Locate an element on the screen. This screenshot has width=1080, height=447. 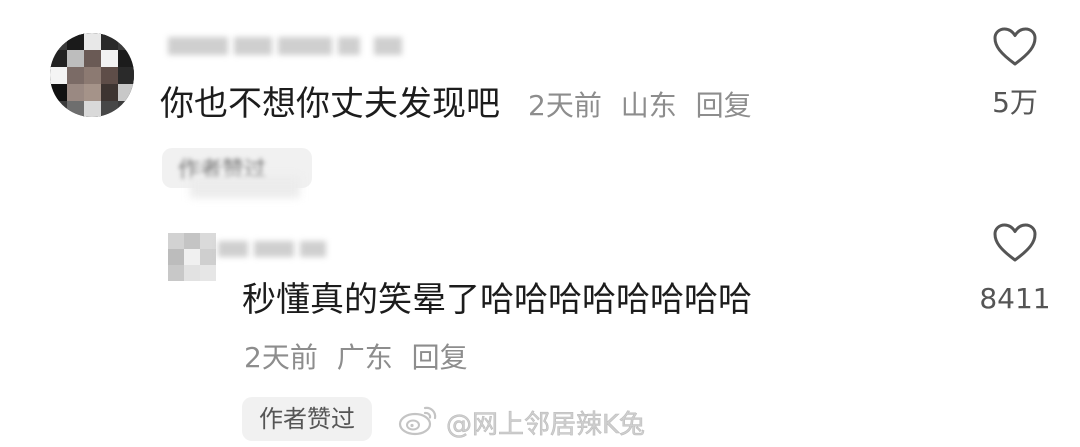
comment-text: 你也不想你丈夫发现吧 is located at coordinates (330, 104).